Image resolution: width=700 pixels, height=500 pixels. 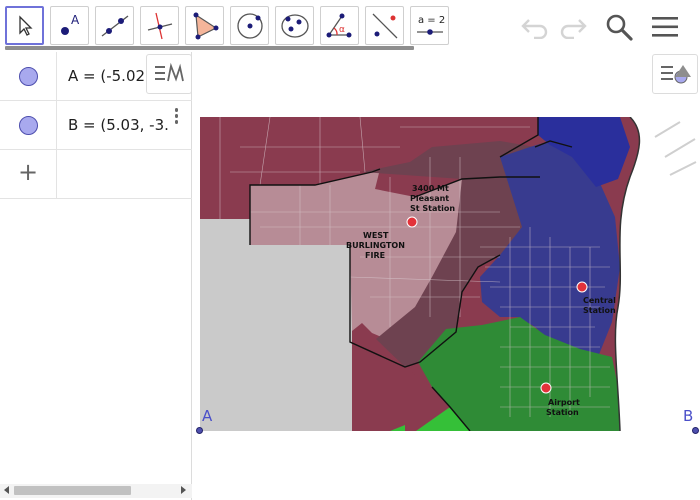 I want to click on plus-icon: +, so click(x=28, y=172).